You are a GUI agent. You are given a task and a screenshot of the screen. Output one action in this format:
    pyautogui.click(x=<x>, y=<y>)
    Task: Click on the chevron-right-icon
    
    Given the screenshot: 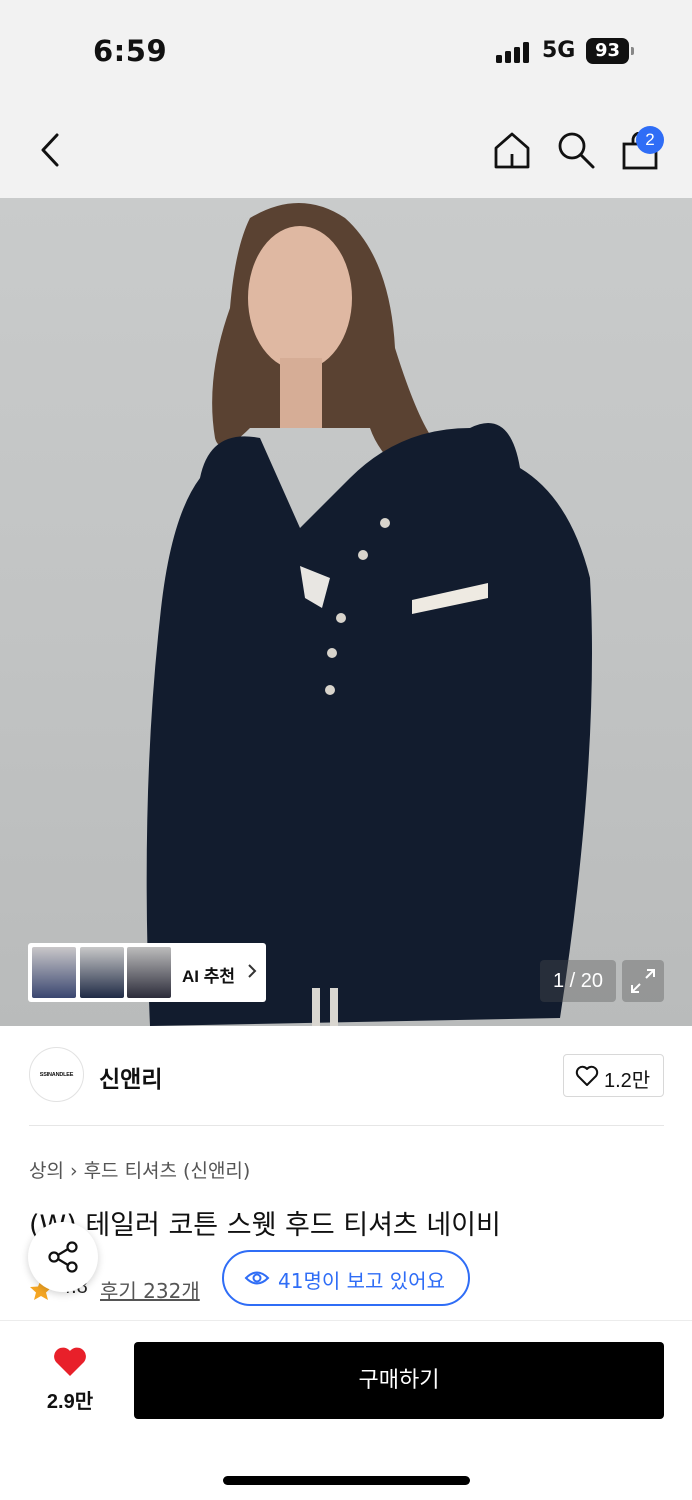 What is the action you would take?
    pyautogui.click(x=252, y=971)
    